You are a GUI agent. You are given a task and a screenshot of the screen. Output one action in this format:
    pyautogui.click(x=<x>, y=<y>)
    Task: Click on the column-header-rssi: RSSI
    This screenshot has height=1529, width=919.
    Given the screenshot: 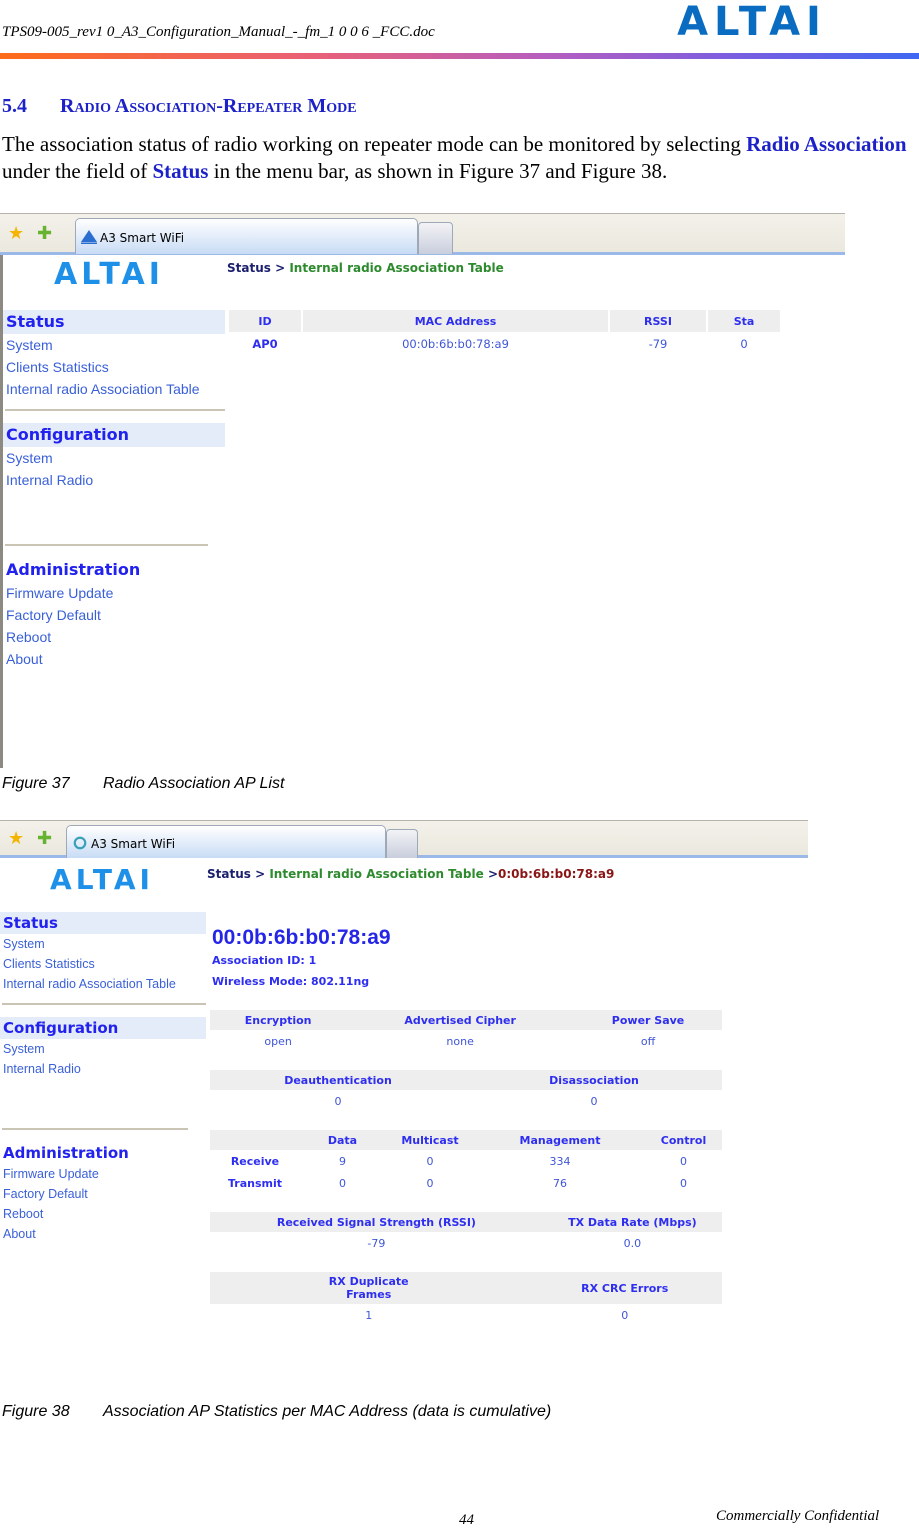 What is the action you would take?
    pyautogui.click(x=658, y=321)
    